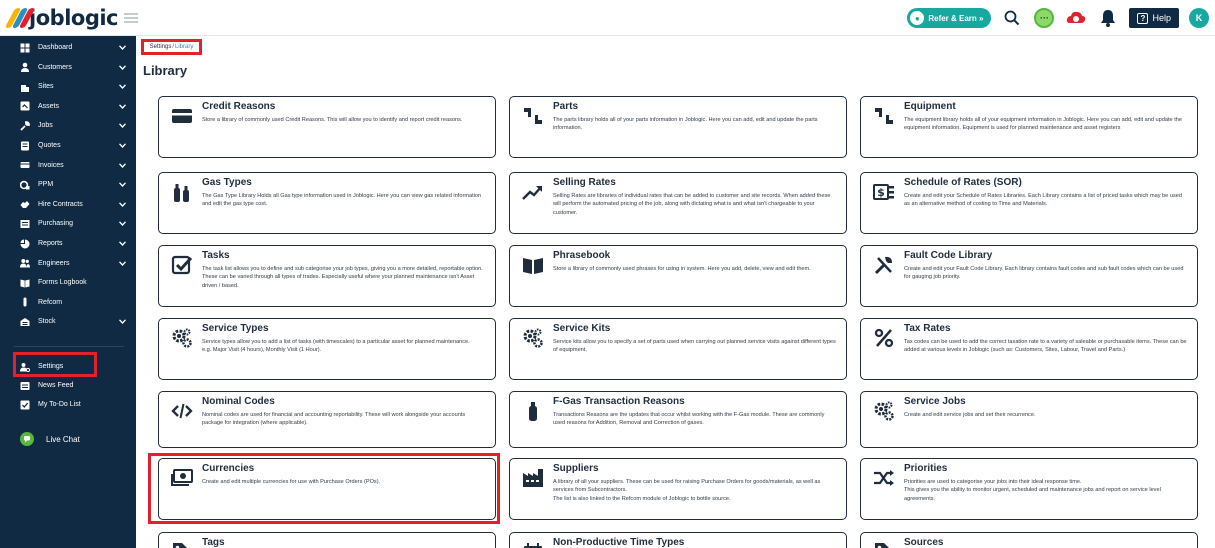 This screenshot has width=1215, height=548. What do you see at coordinates (1044, 18) in the screenshot?
I see `messages-icon: ···` at bounding box center [1044, 18].